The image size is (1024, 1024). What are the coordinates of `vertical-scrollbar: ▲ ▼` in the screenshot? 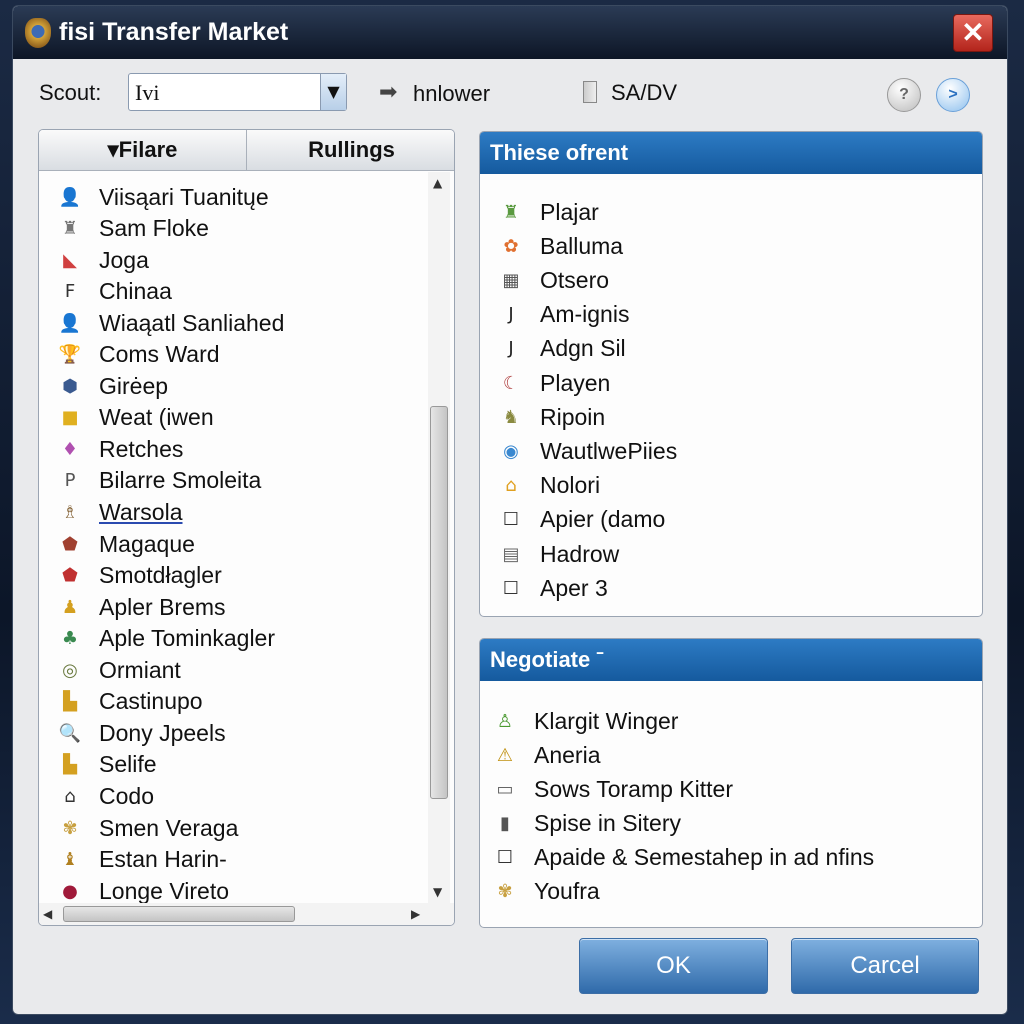 It's located at (439, 537).